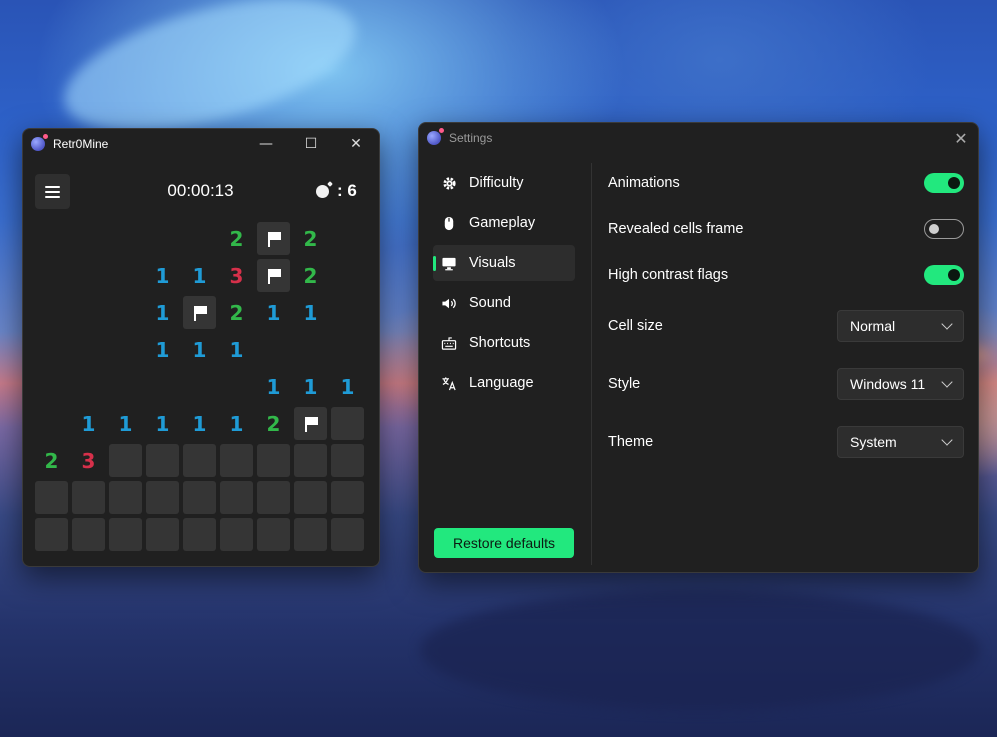 The width and height of the screenshot is (997, 737). What do you see at coordinates (52, 186) in the screenshot?
I see `menu-icon-line` at bounding box center [52, 186].